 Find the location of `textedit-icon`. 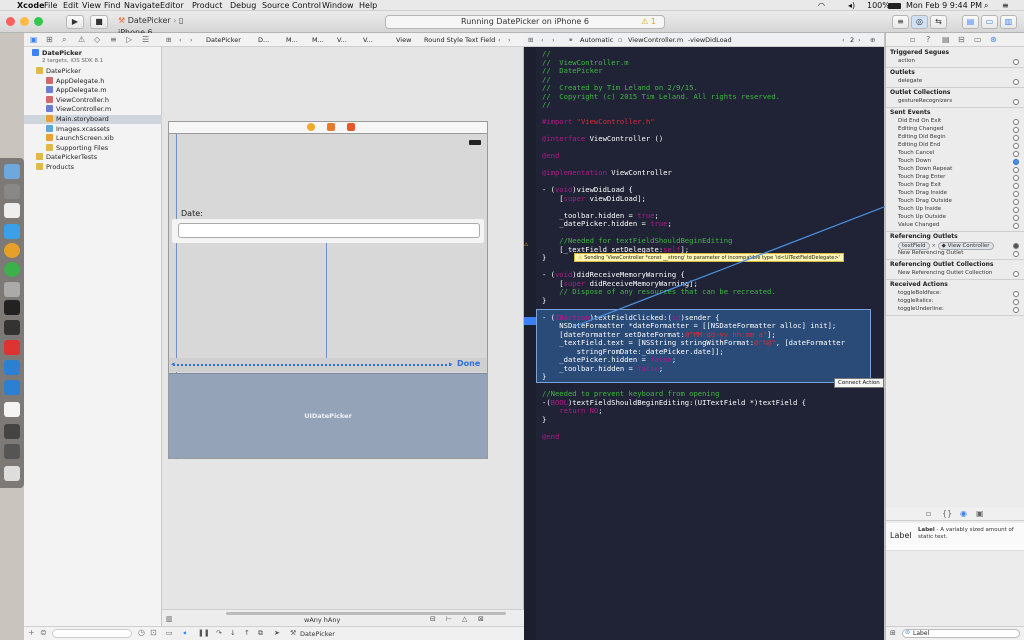

textedit-icon is located at coordinates (12, 409).